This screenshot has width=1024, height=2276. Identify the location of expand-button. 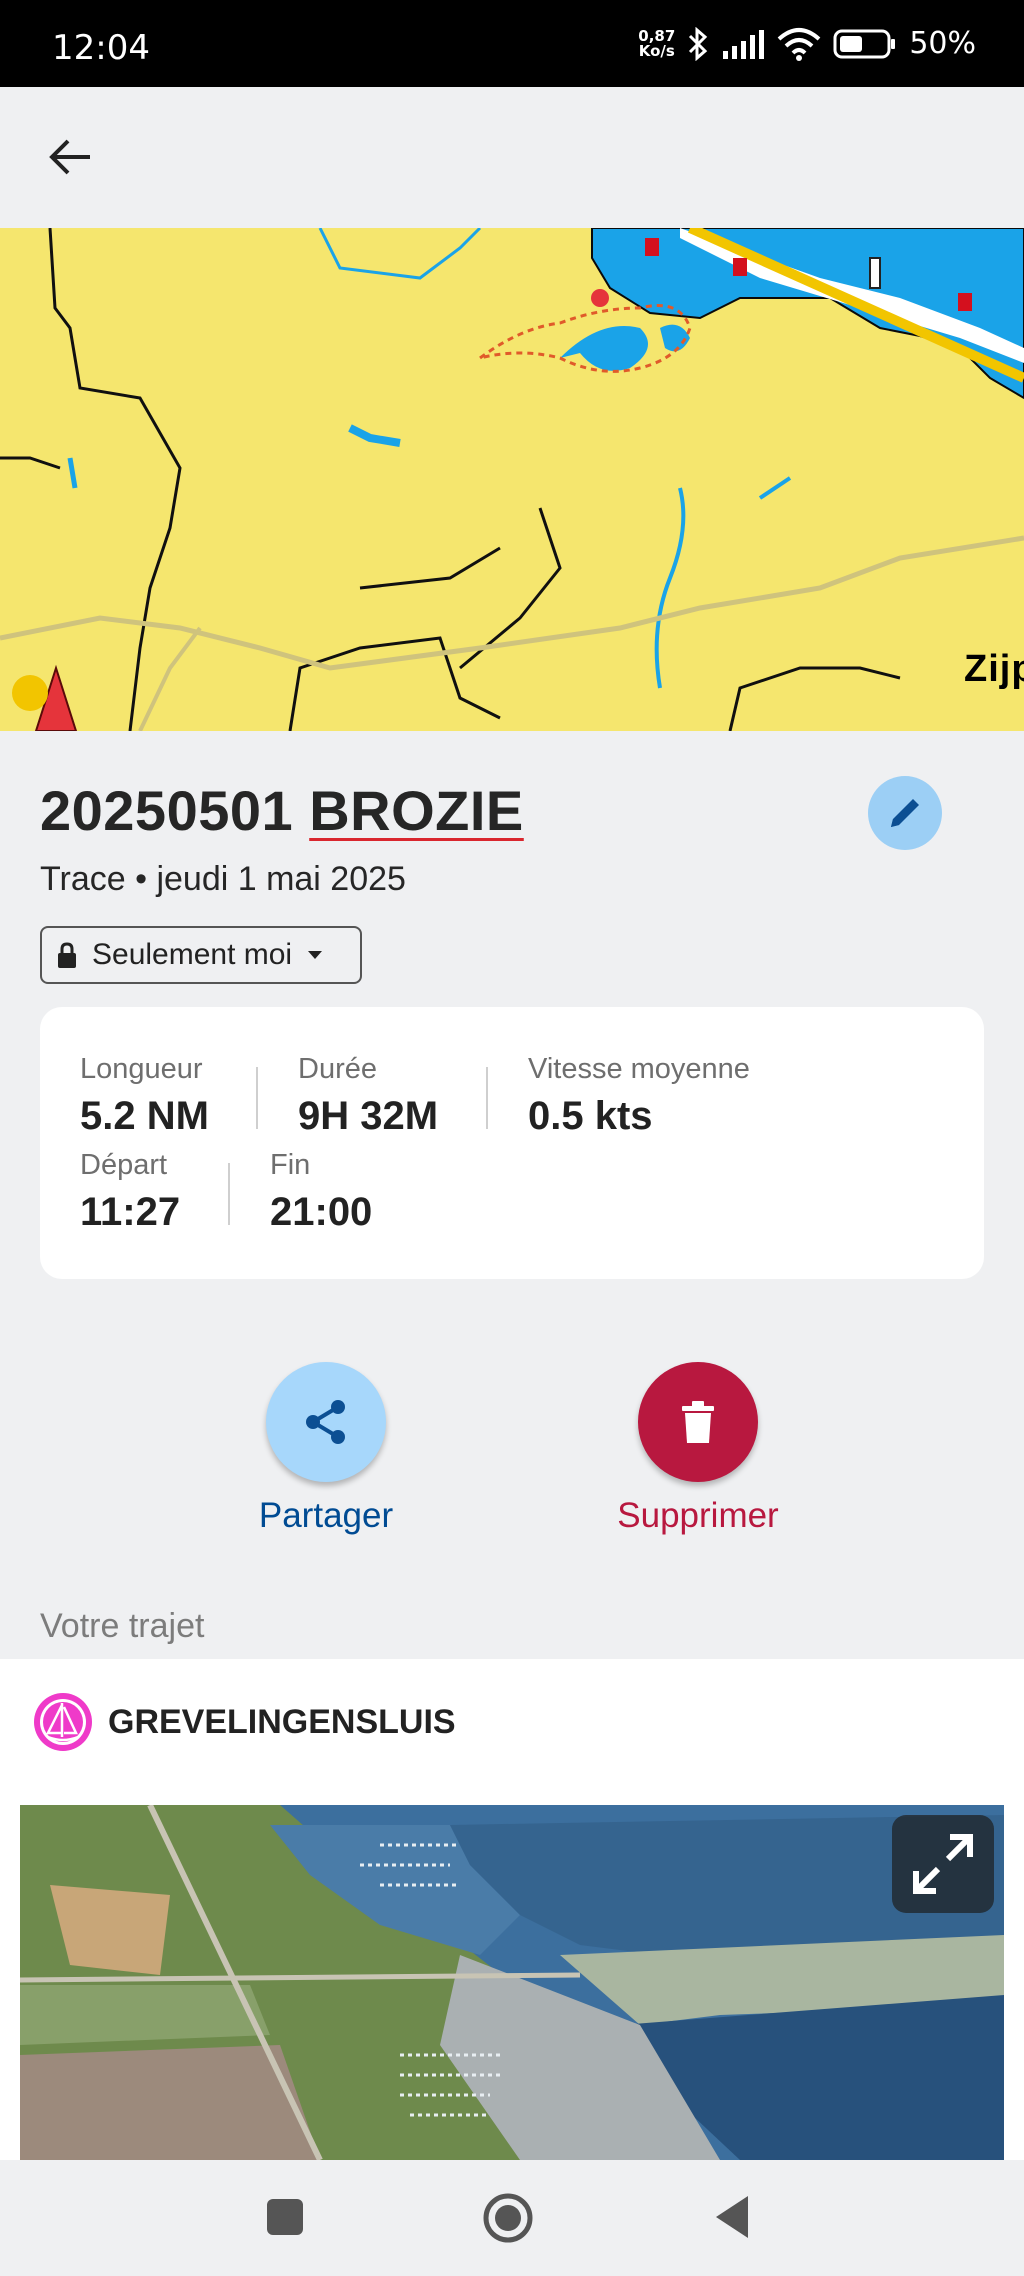
(943, 1864).